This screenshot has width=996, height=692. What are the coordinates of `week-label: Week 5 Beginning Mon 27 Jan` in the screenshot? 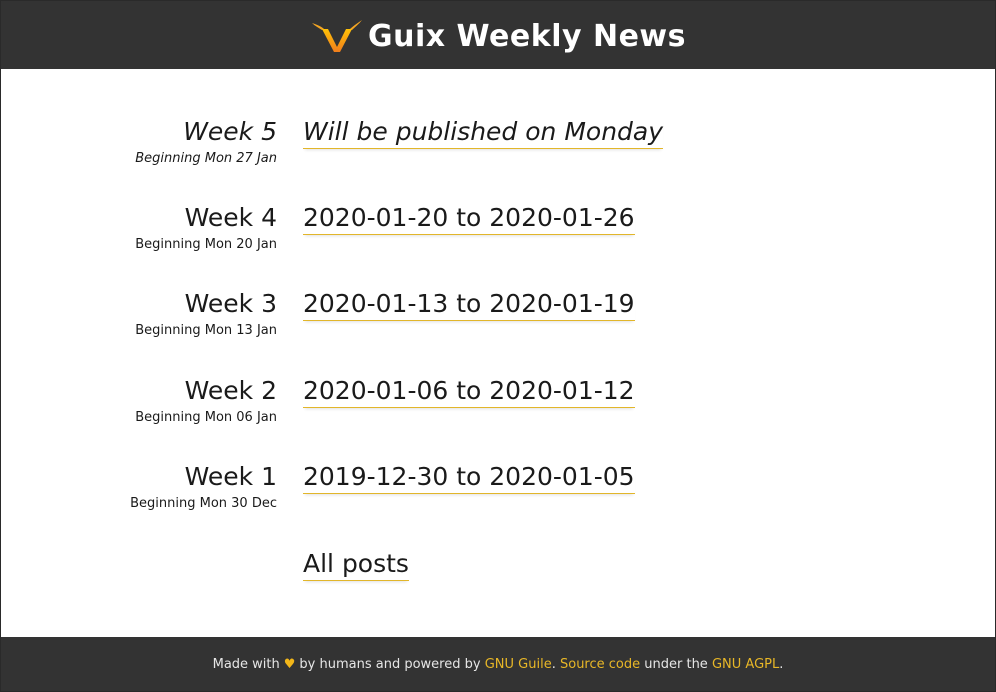 It's located at (206, 142).